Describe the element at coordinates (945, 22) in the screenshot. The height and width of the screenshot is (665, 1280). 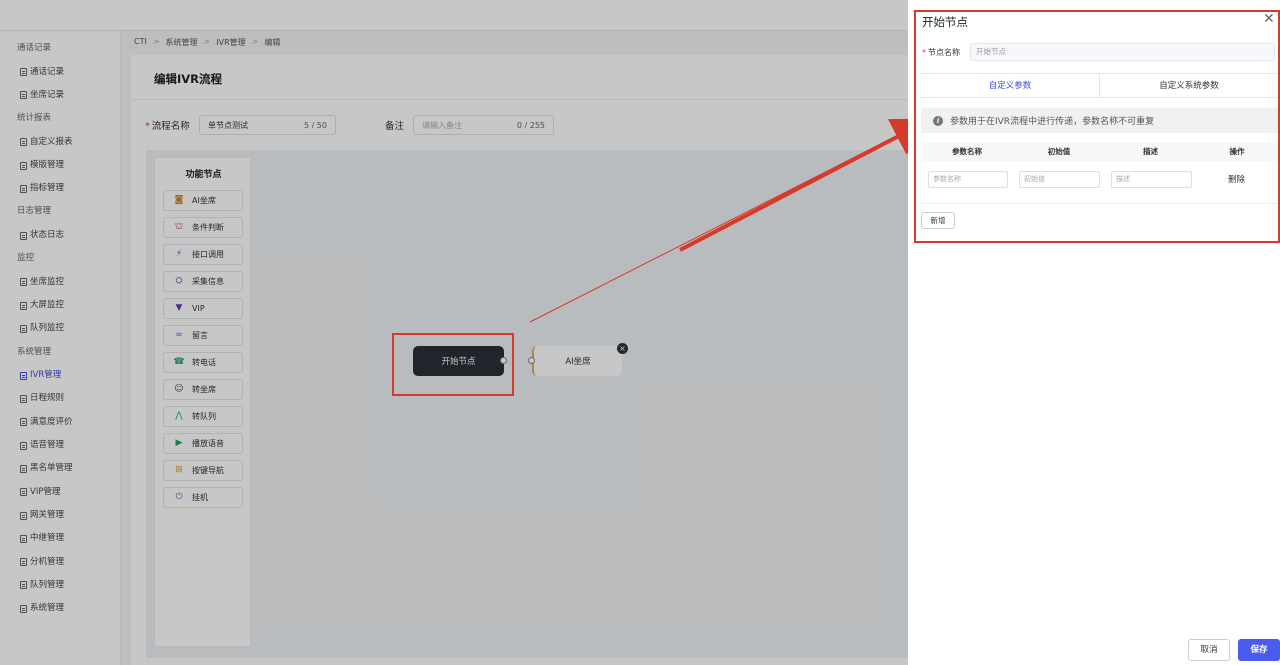
I see `drawer-title: 开始节点` at that location.